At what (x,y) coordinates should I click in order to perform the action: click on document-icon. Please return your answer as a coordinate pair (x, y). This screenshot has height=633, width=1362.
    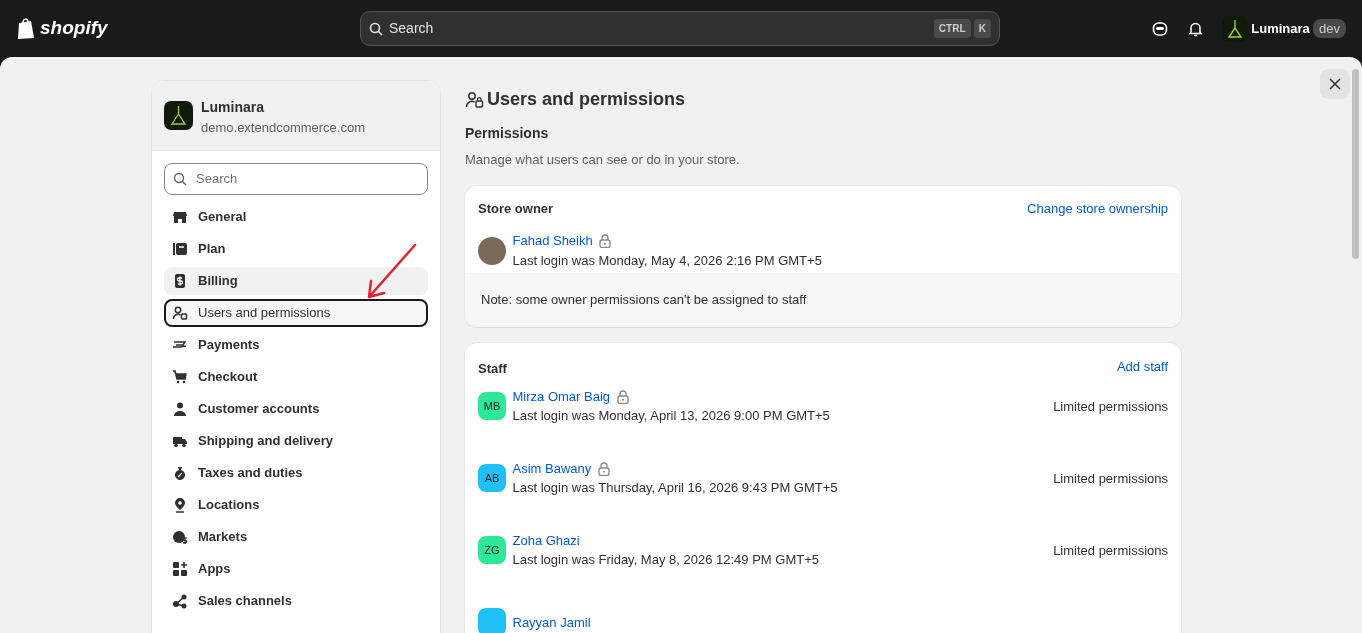
    Looking at the image, I should click on (180, 248).